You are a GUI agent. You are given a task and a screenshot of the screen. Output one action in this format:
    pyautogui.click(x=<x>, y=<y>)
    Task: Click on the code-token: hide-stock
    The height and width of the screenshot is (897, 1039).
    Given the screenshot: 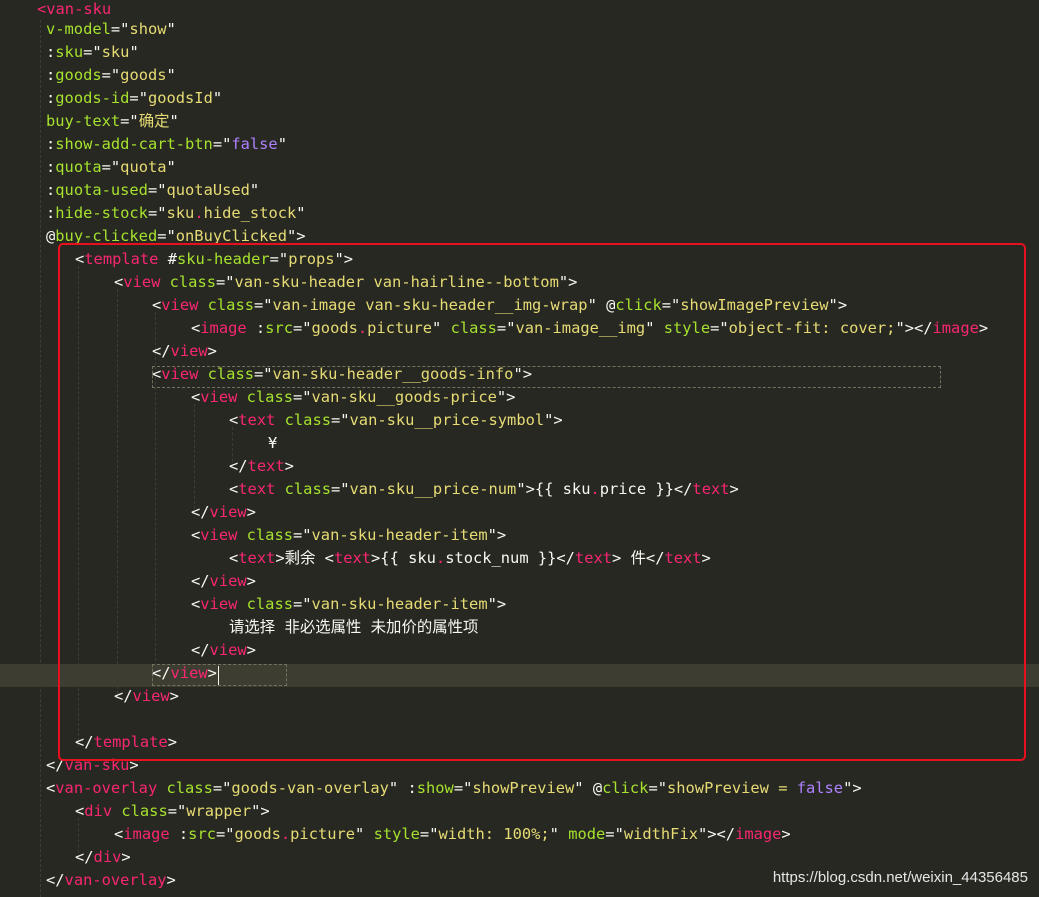 What is the action you would take?
    pyautogui.click(x=101, y=213)
    